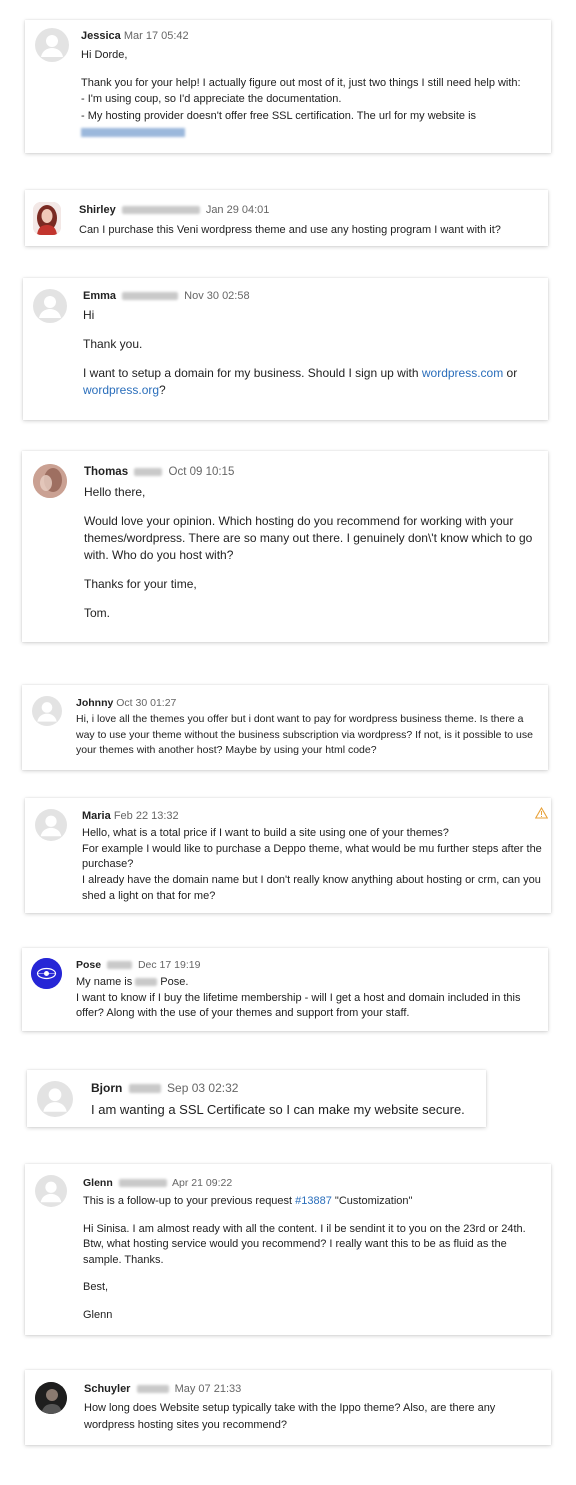 This screenshot has height=1485, width=576. Describe the element at coordinates (97, 210) in the screenshot. I see `sender-name: Shirley` at that location.